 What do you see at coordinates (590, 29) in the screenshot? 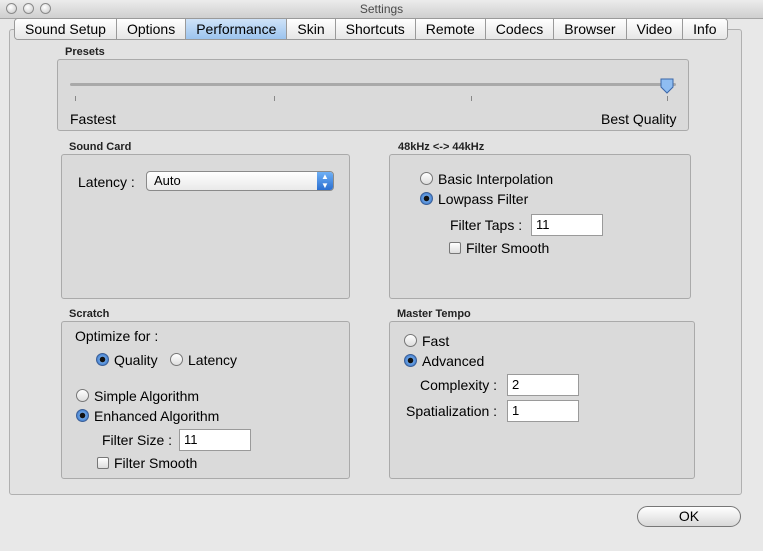
I see `tab-browser: Browser` at bounding box center [590, 29].